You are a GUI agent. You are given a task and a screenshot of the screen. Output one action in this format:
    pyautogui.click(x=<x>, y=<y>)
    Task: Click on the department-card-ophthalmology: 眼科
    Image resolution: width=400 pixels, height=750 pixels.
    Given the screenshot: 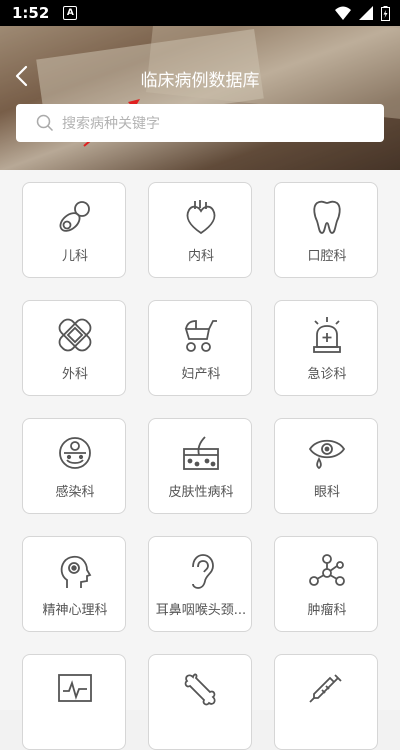 What is the action you would take?
    pyautogui.click(x=326, y=466)
    